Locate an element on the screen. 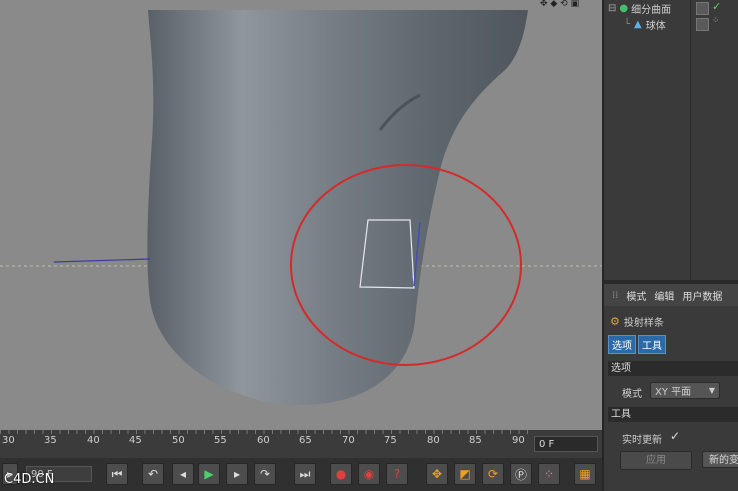 This screenshot has height=491, width=738. tick-label: 70 is located at coordinates (348, 440).